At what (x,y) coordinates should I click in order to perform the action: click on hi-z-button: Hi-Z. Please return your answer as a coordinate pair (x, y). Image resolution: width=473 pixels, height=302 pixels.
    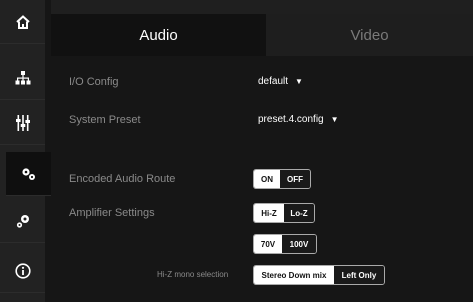
    Looking at the image, I should click on (269, 213).